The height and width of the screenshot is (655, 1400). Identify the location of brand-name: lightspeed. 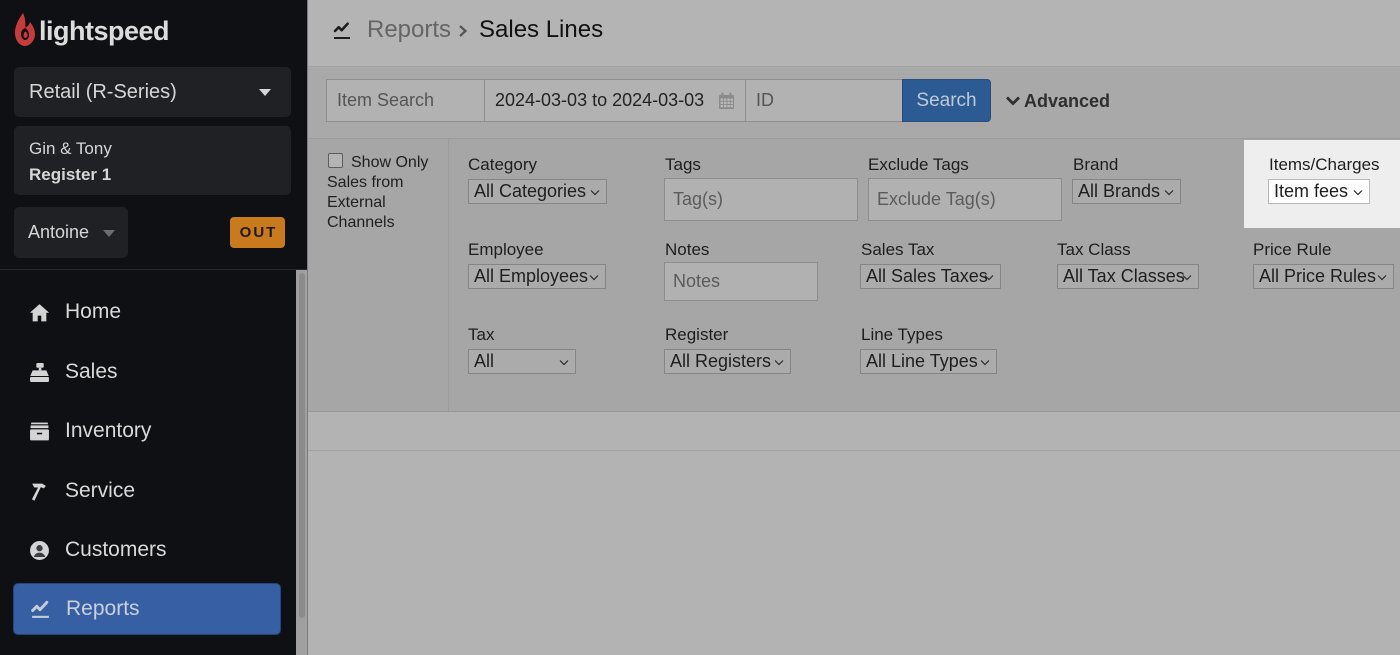
(104, 30).